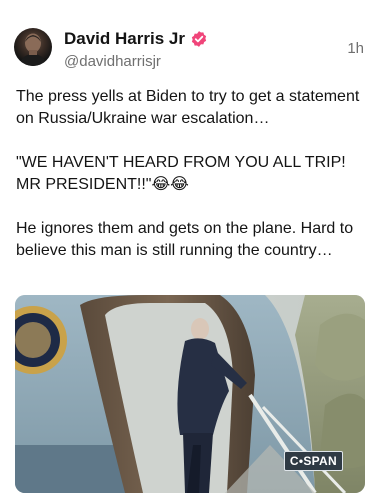  Describe the element at coordinates (136, 61) in the screenshot. I see `author-handle: @davidharrisjr` at that location.